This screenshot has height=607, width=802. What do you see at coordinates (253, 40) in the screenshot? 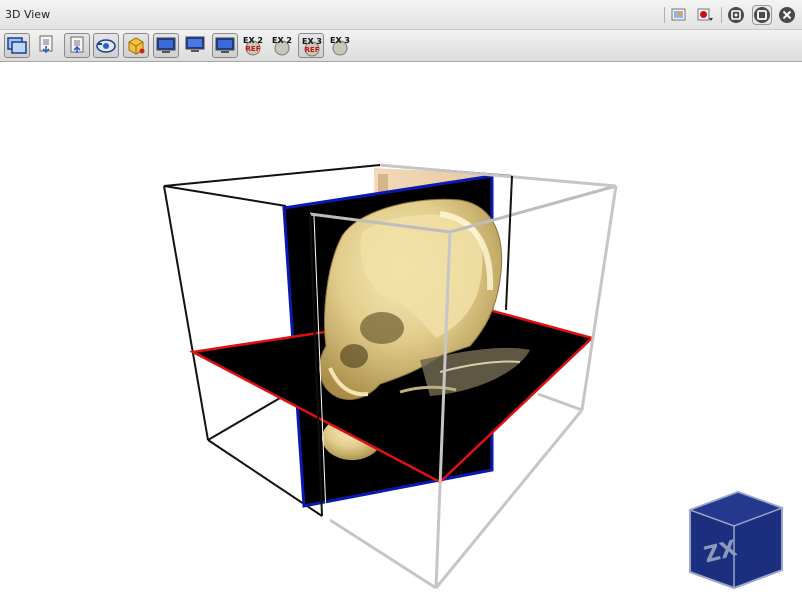
I see `ex2-ref-label: EX 2` at bounding box center [253, 40].